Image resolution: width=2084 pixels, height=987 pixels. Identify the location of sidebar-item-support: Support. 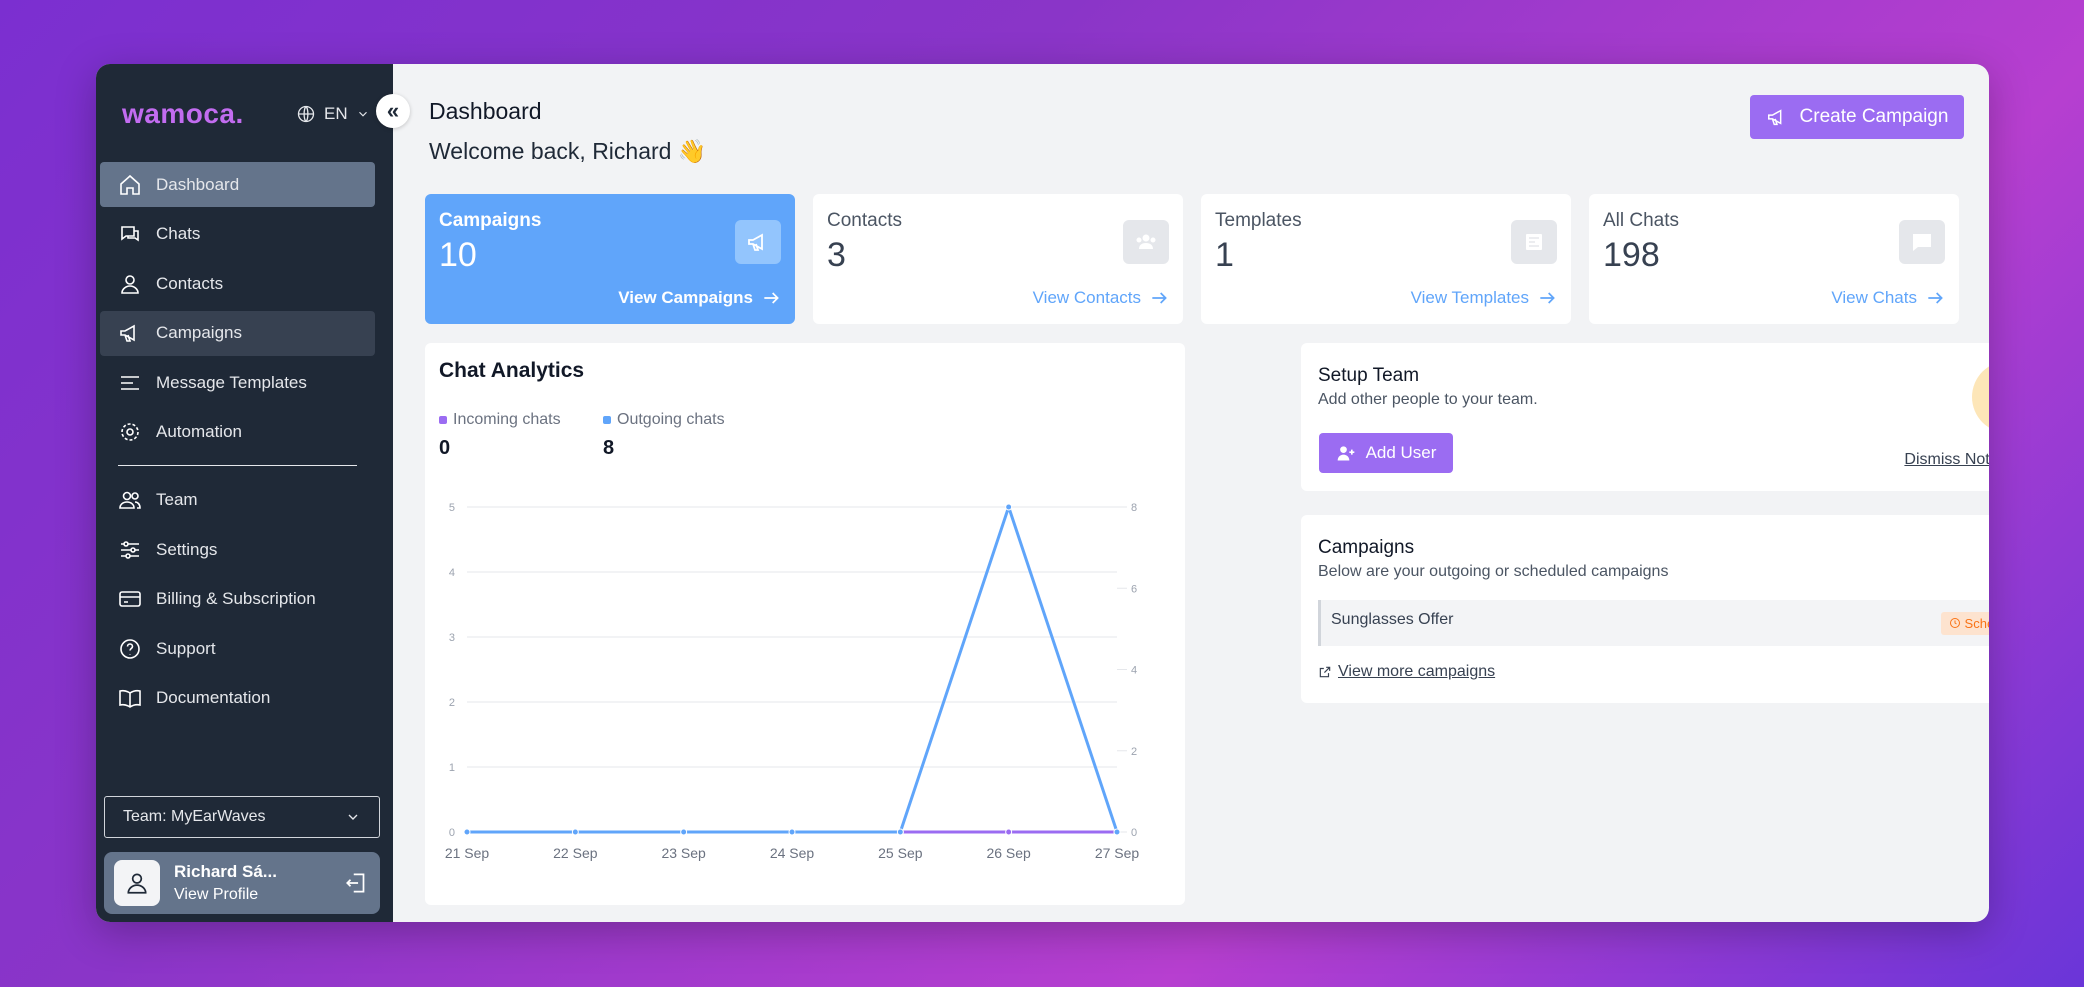
(237, 648).